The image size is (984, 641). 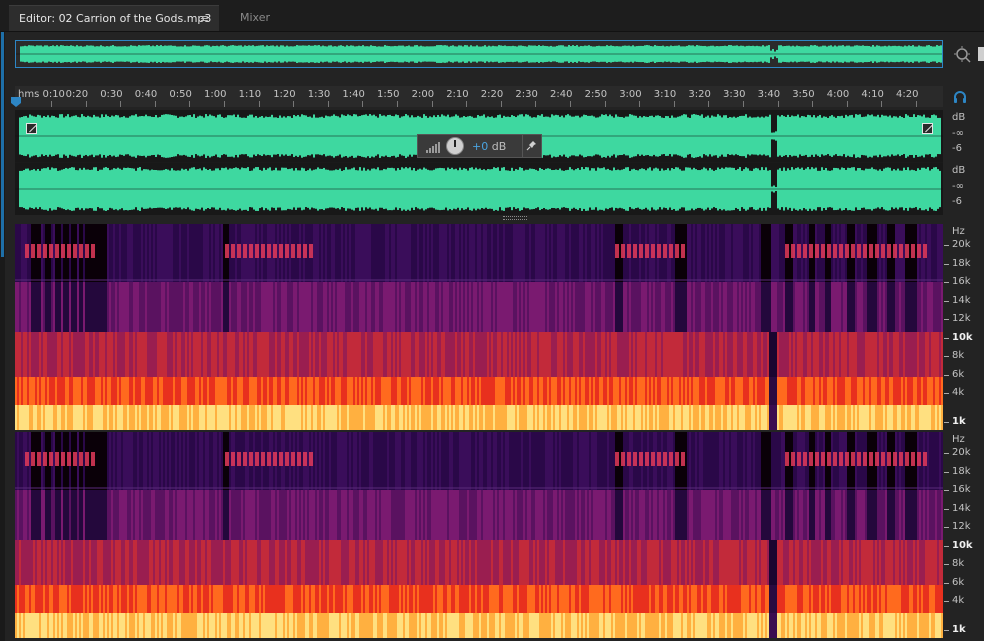 What do you see at coordinates (16, 102) in the screenshot?
I see `playhead-icon` at bounding box center [16, 102].